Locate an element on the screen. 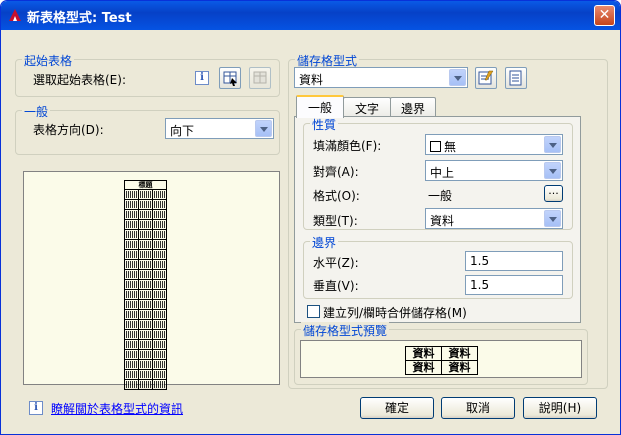  ok-button: 確定 is located at coordinates (397, 408).